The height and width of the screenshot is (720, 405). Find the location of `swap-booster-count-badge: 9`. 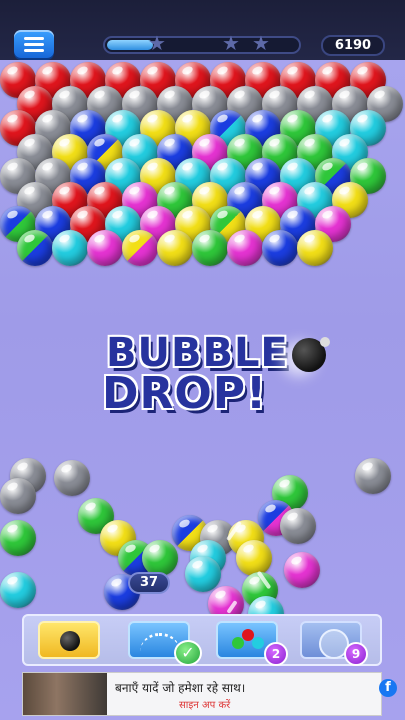

swap-booster-count-badge: 9 is located at coordinates (356, 654).